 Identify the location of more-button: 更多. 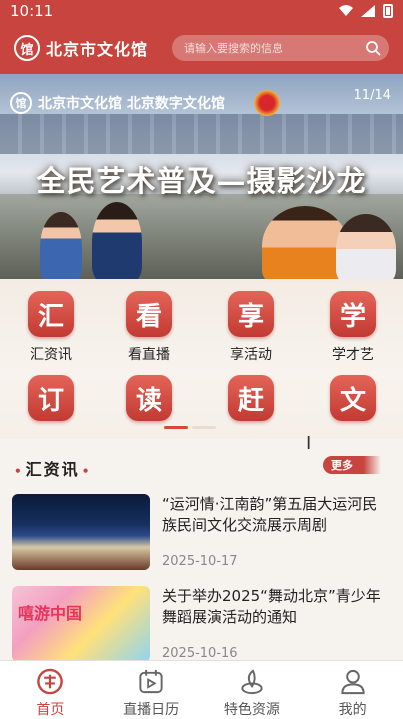
(352, 465).